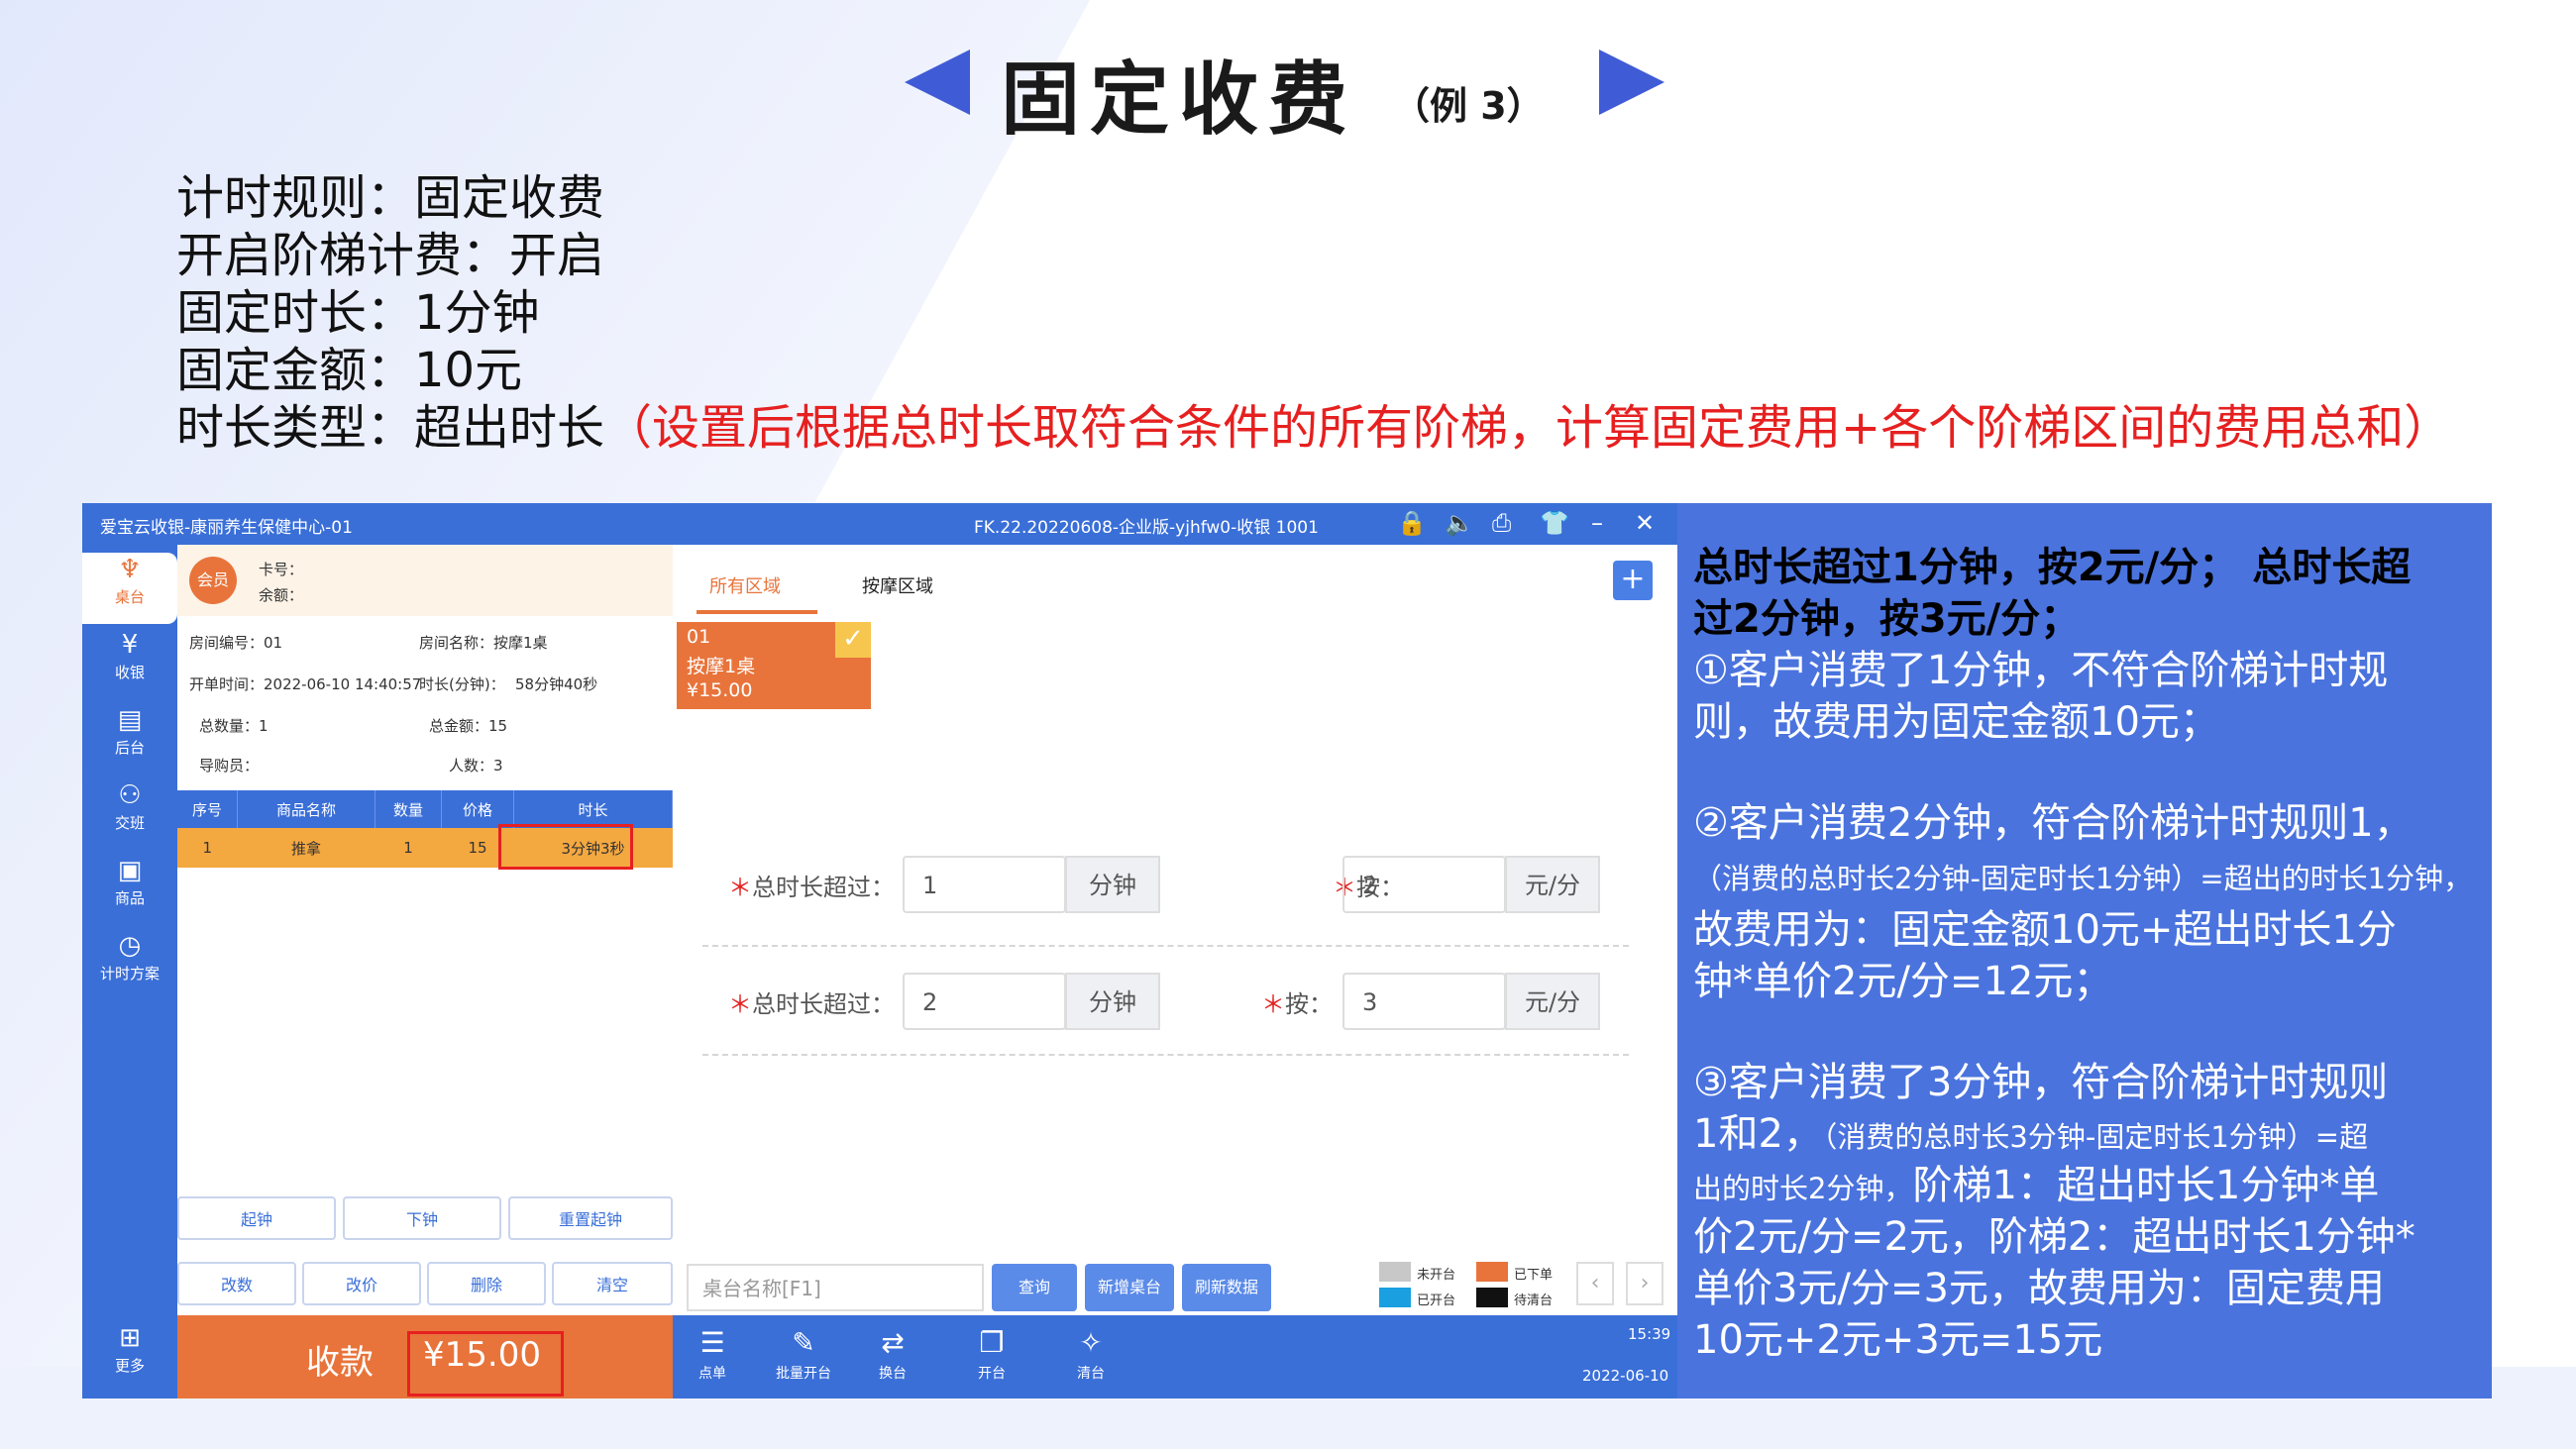  I want to click on clear-button: 清空, so click(612, 1283).